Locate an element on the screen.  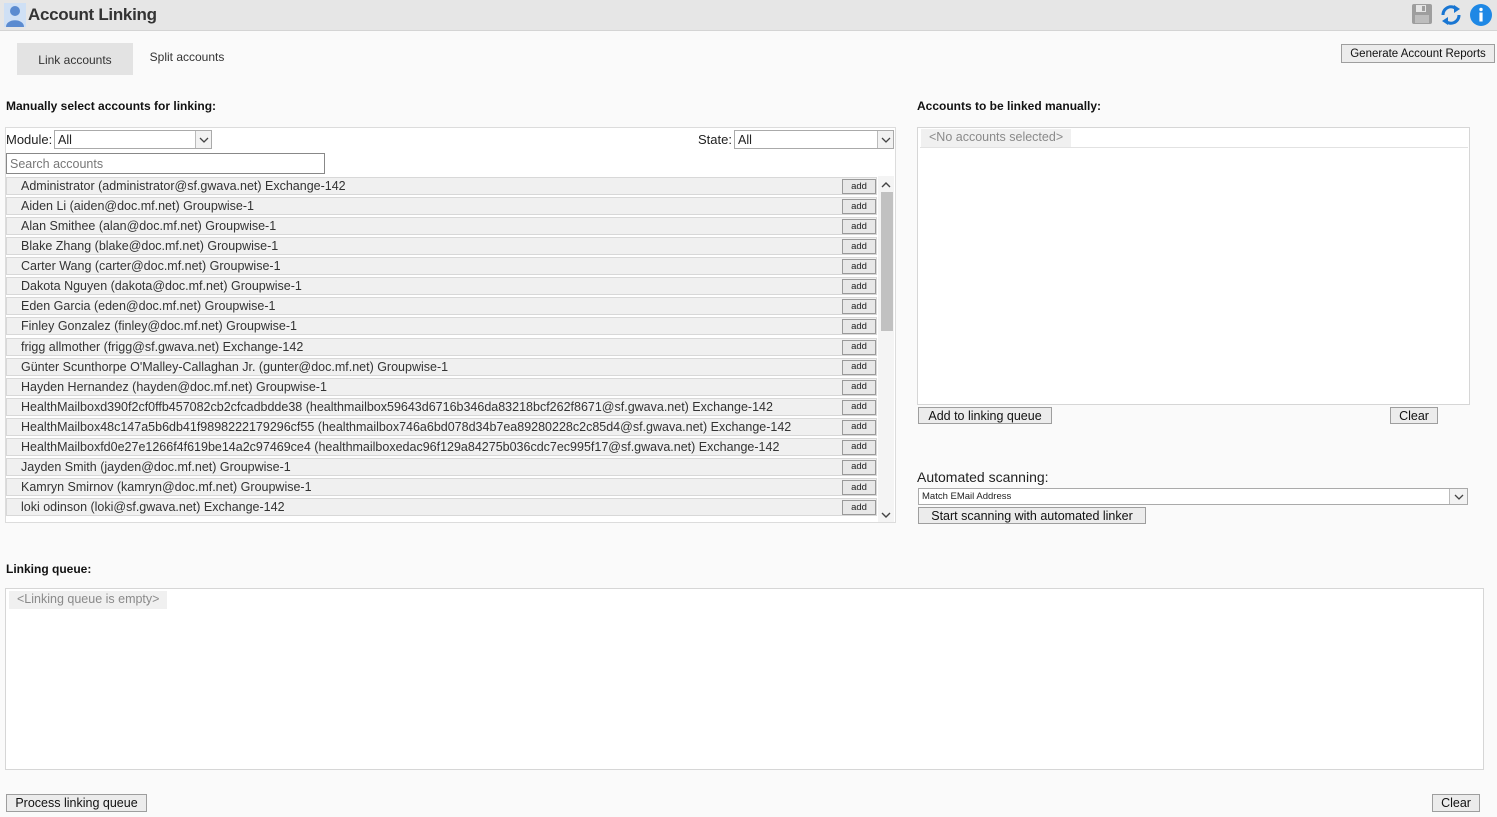
chevron-up-icon is located at coordinates (886, 183).